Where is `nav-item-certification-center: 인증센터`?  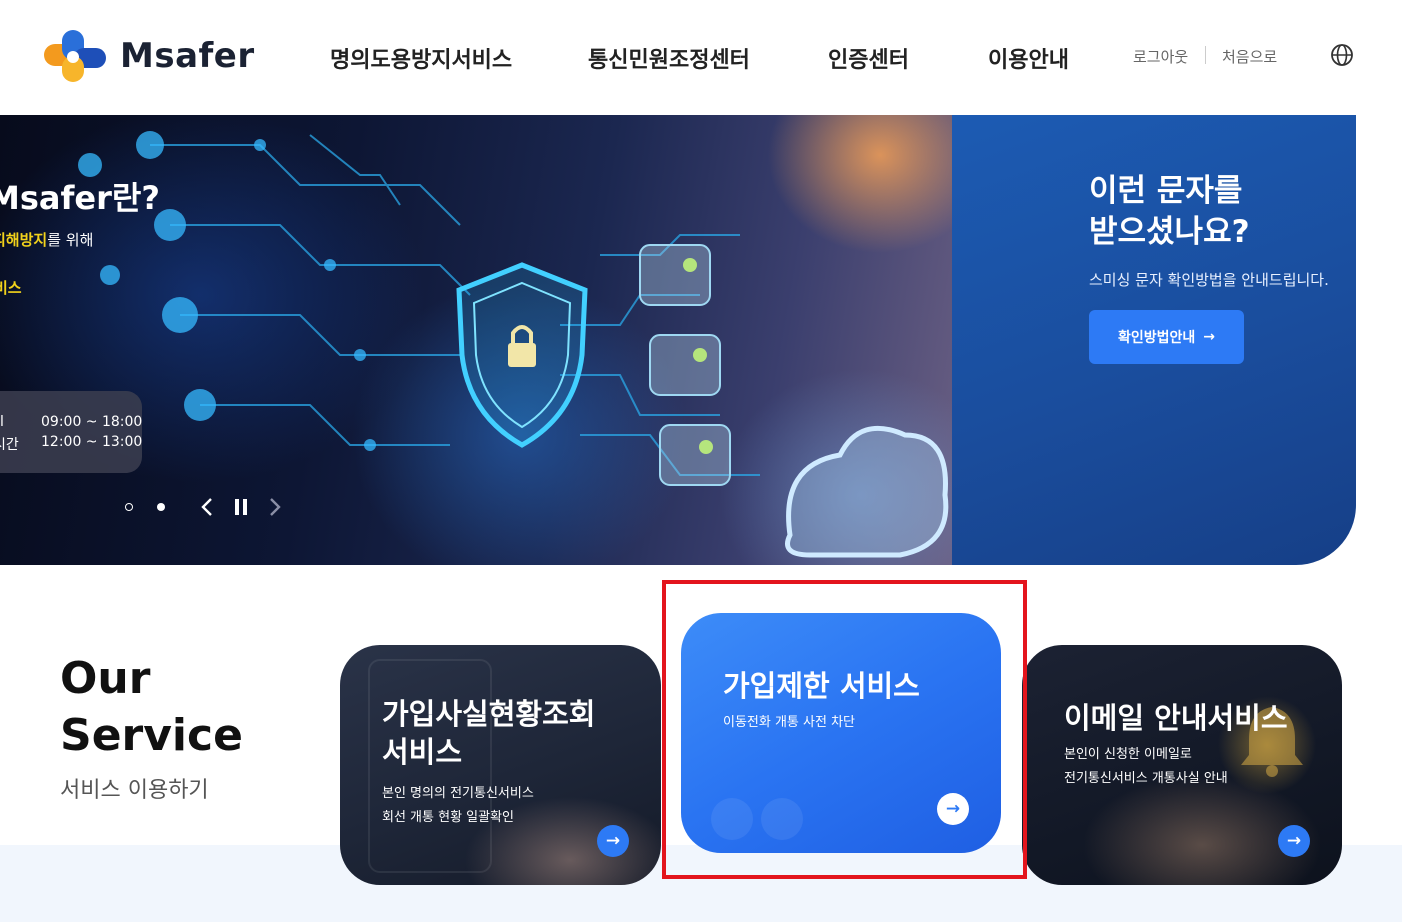
nav-item-certification-center: 인증센터 is located at coordinates (868, 58).